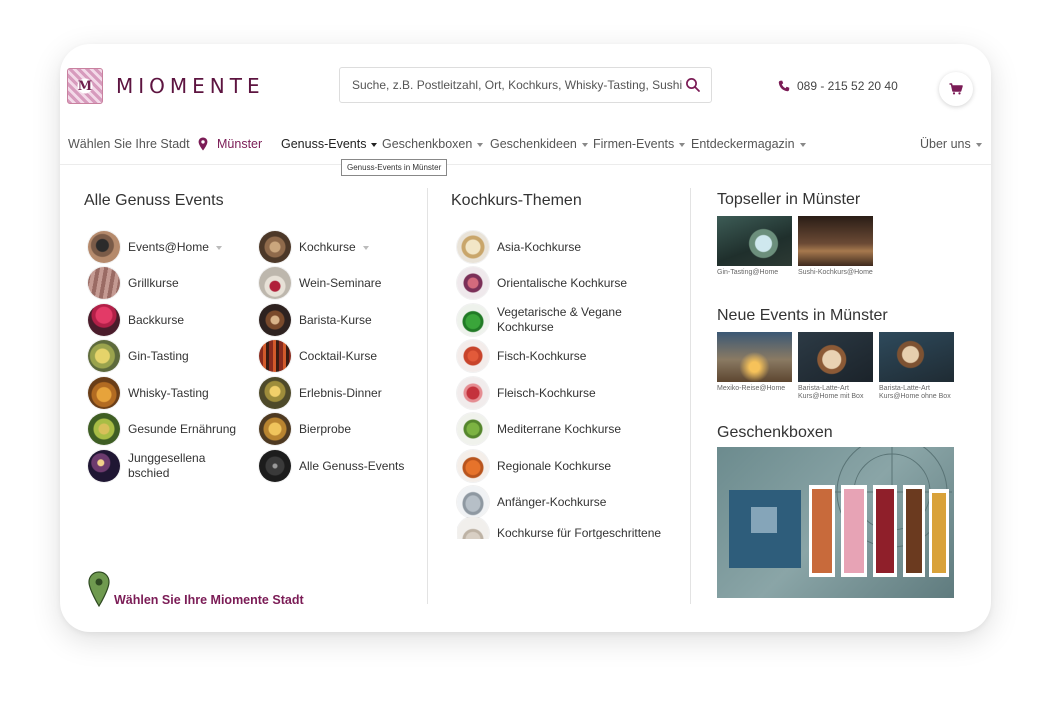 Image resolution: width=1052 pixels, height=709 pixels. Describe the element at coordinates (784, 86) in the screenshot. I see `phone-icon` at that location.